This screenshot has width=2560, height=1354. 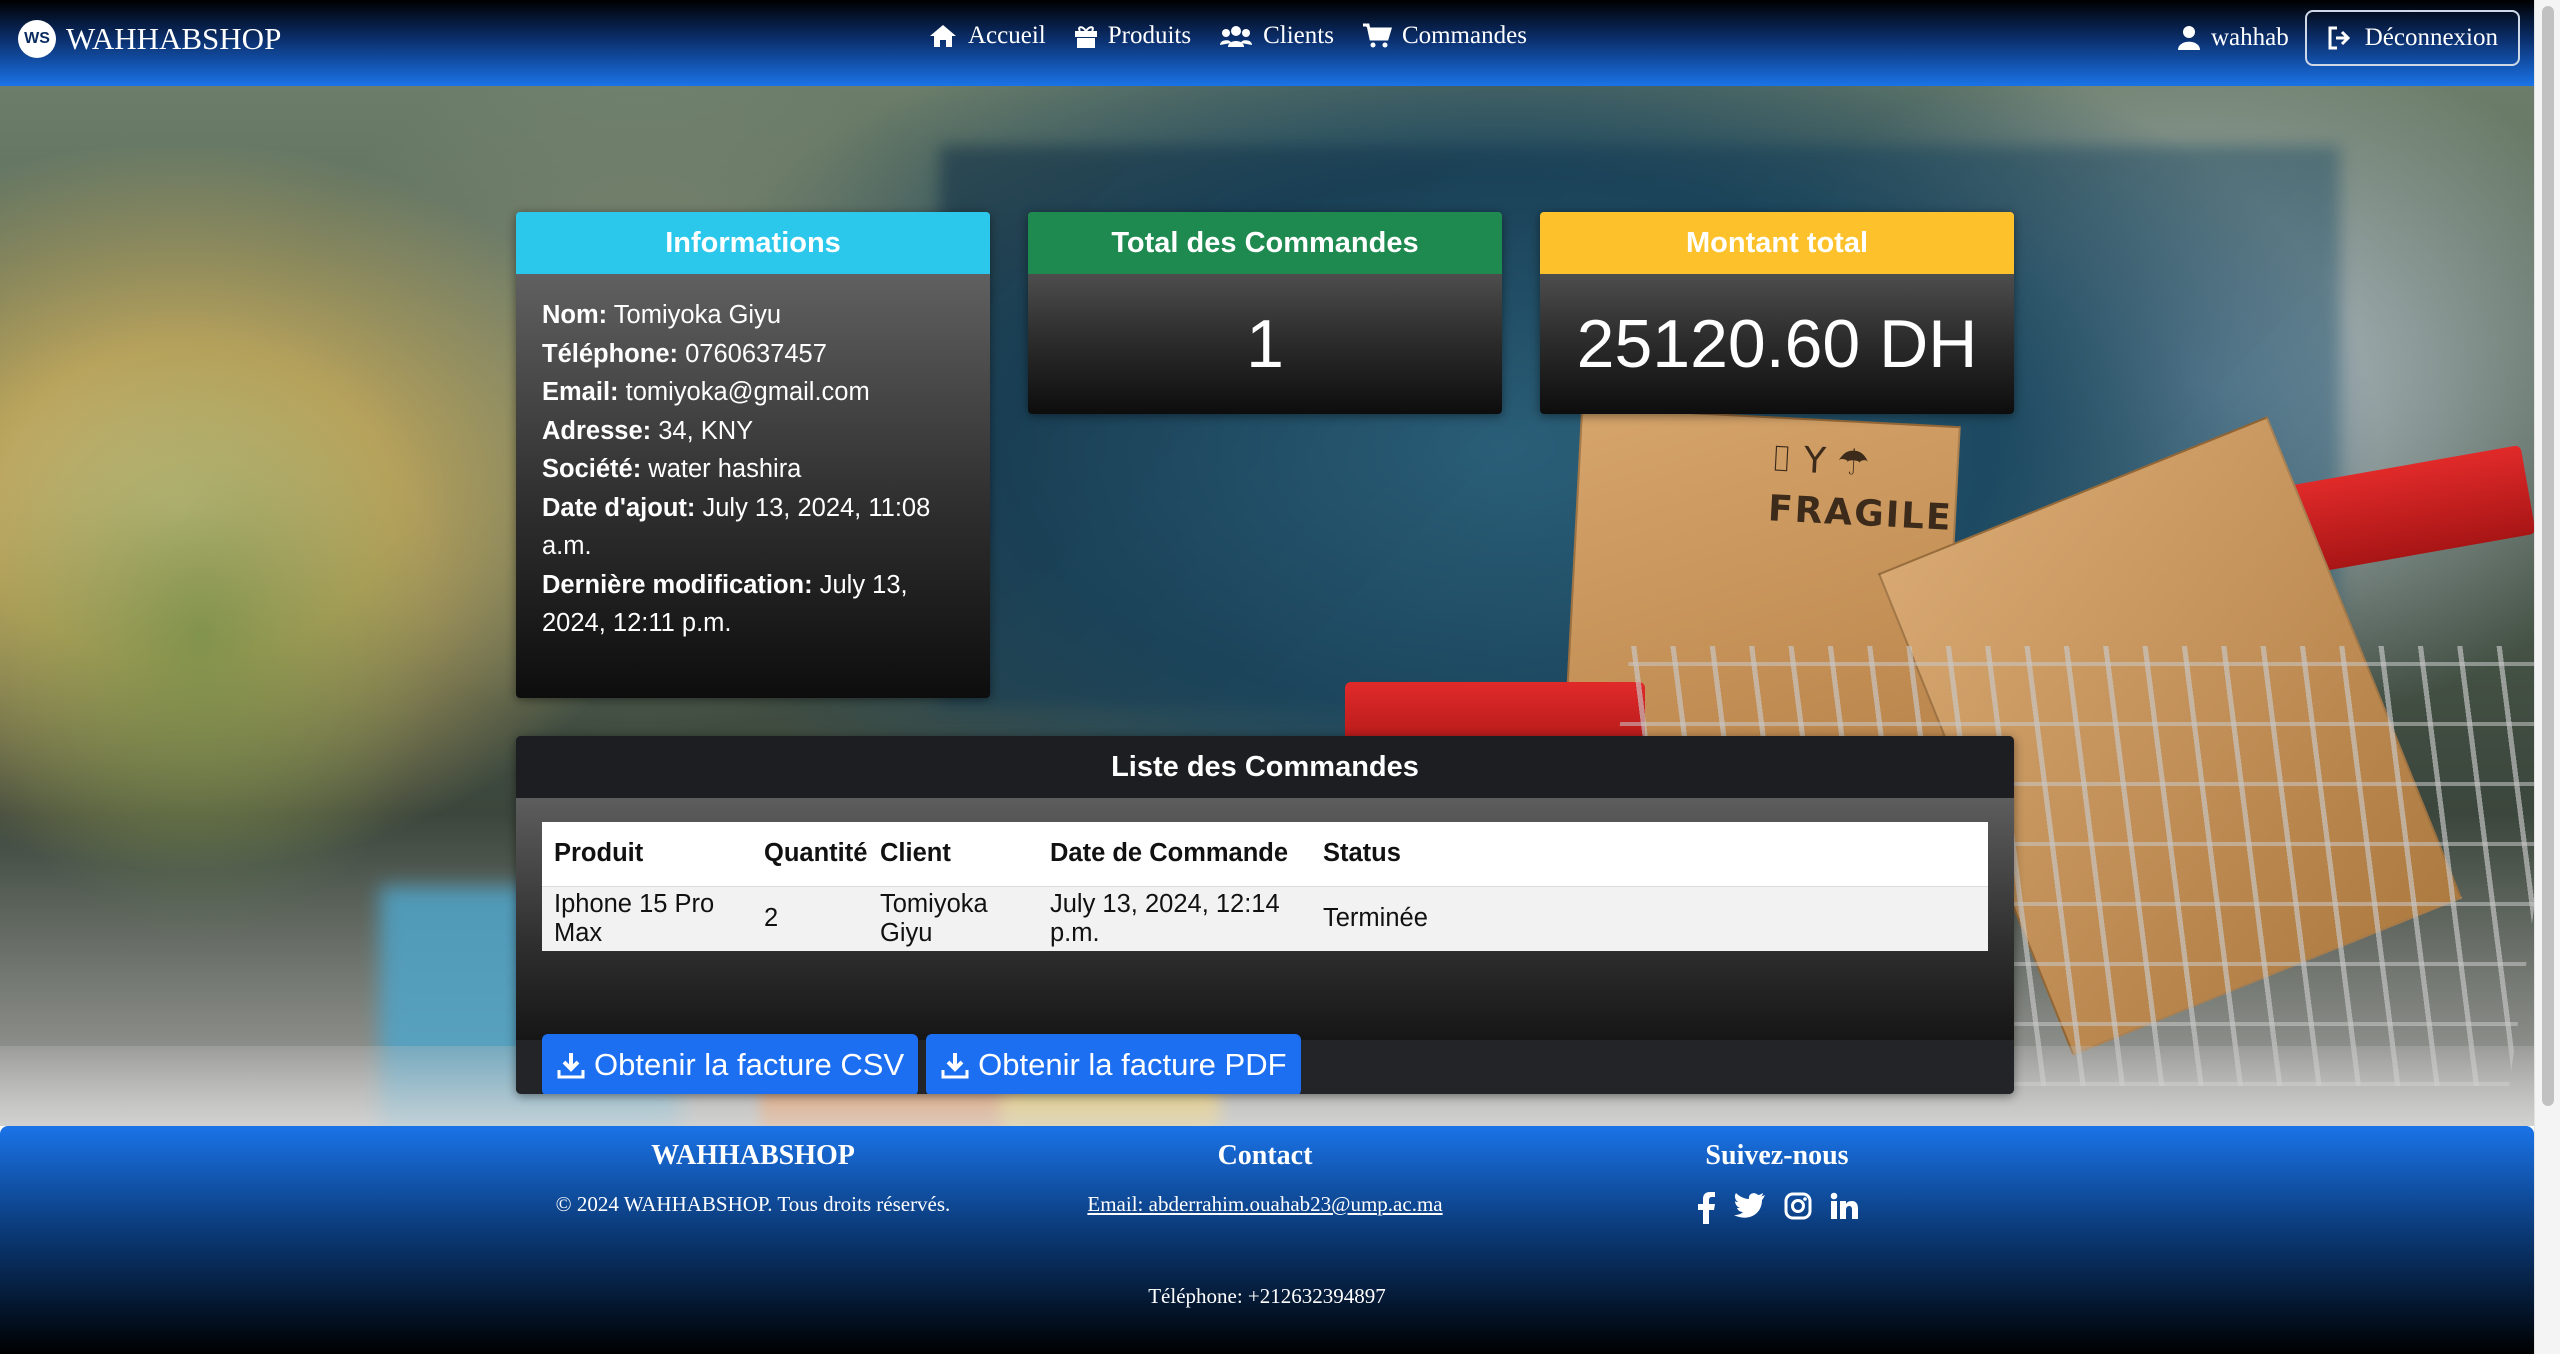 What do you see at coordinates (953, 918) in the screenshot?
I see `cell-client: Tomiyoka Giyu` at bounding box center [953, 918].